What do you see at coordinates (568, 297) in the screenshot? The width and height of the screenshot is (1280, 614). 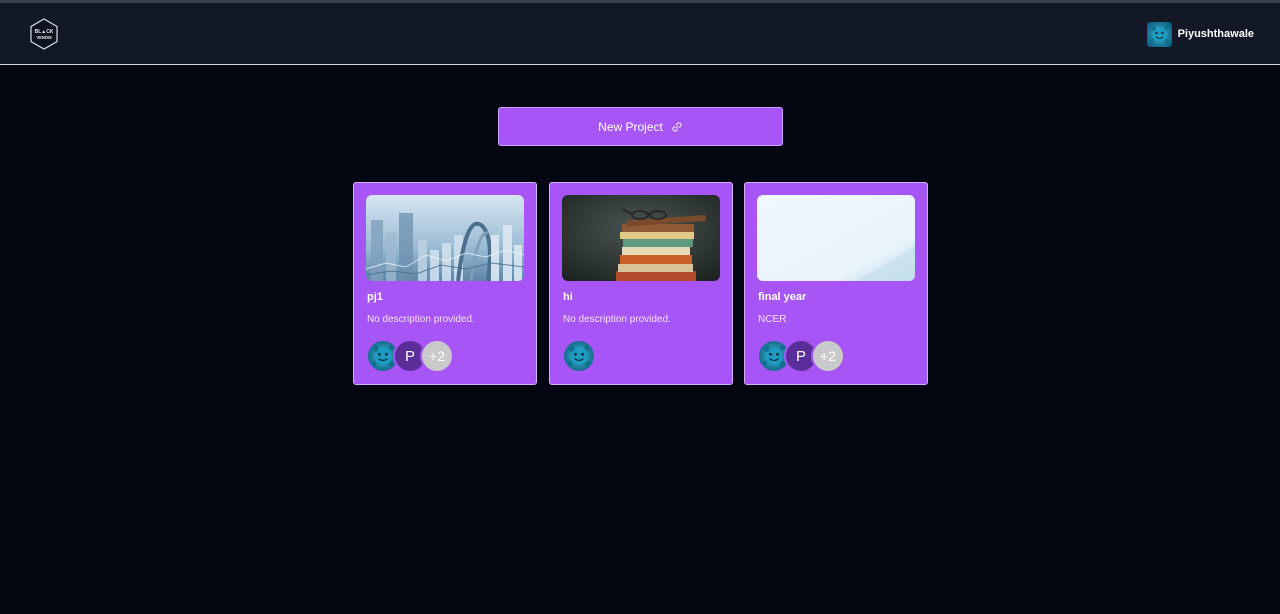 I see `project-title: hi` at bounding box center [568, 297].